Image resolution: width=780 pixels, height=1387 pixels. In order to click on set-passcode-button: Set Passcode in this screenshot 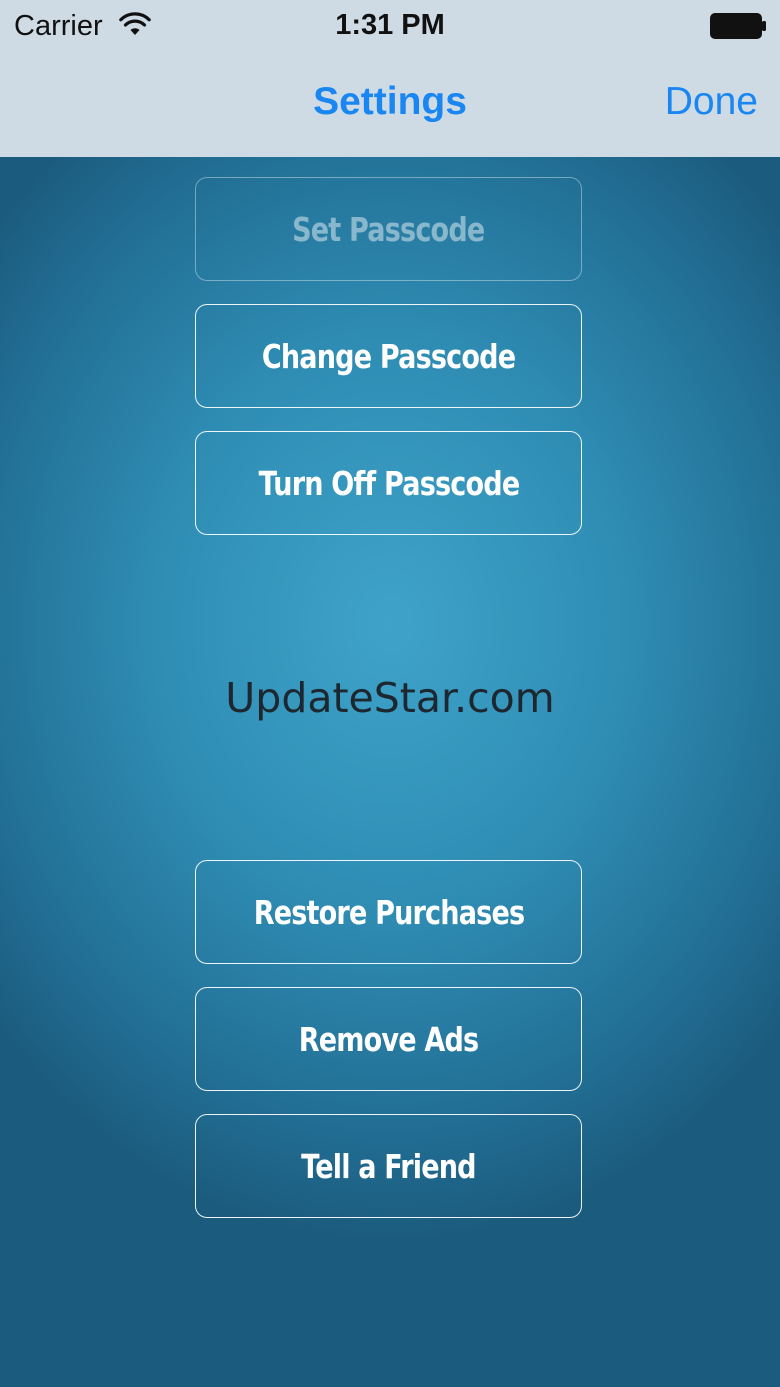, I will do `click(388, 229)`.